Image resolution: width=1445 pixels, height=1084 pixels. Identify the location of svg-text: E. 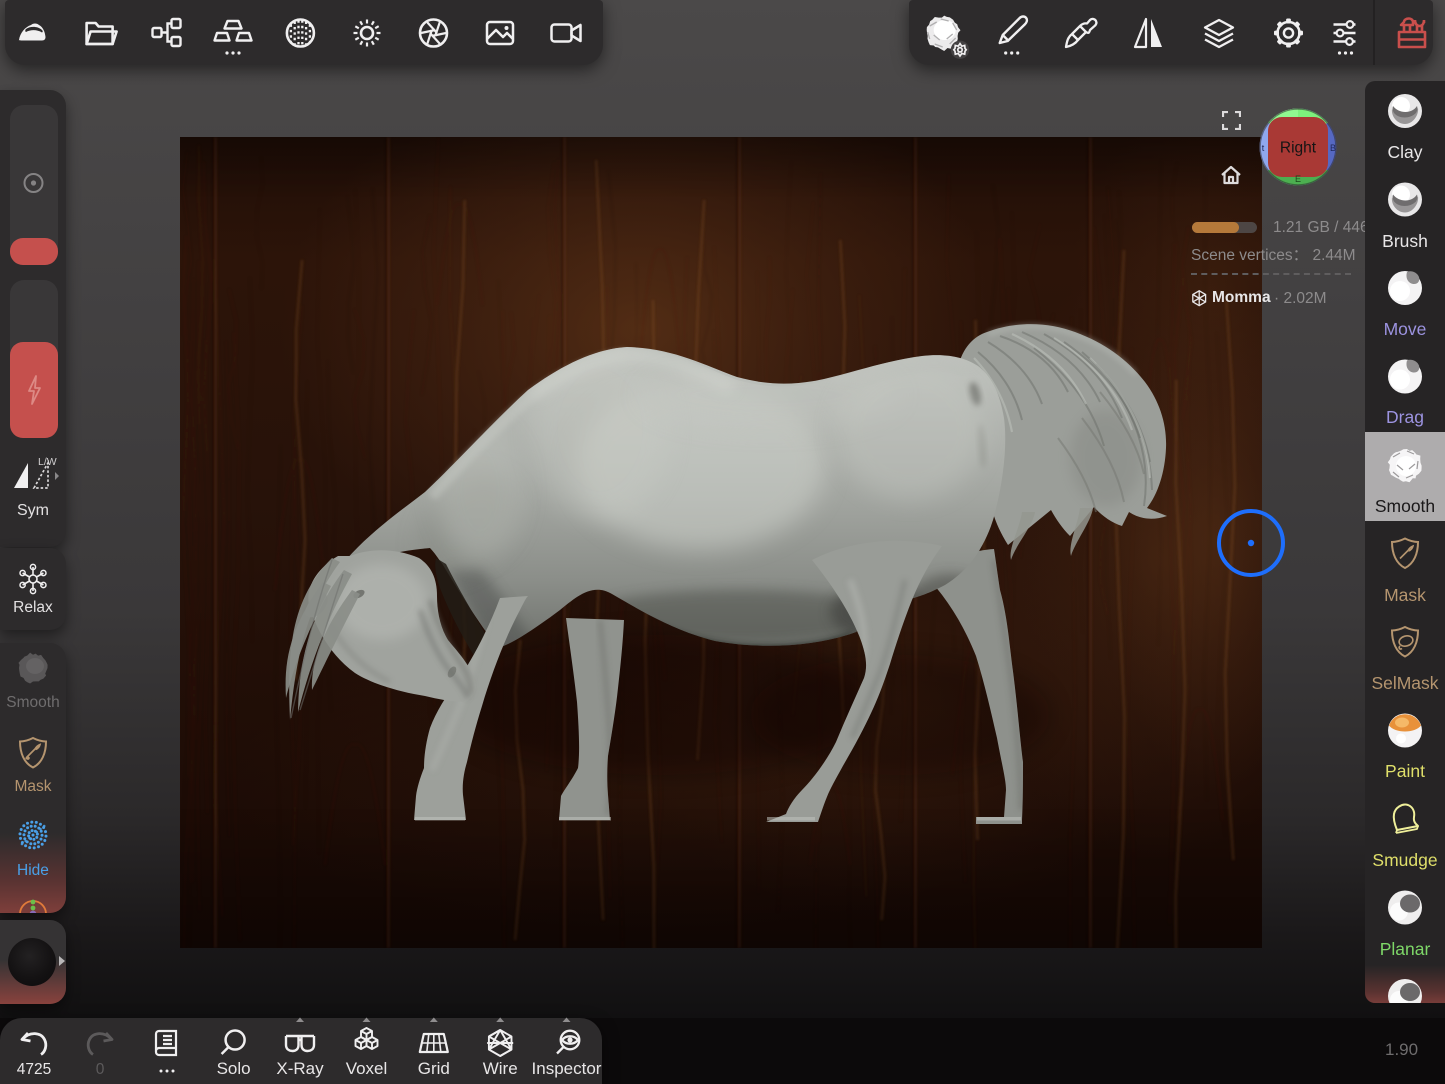
(1298, 179).